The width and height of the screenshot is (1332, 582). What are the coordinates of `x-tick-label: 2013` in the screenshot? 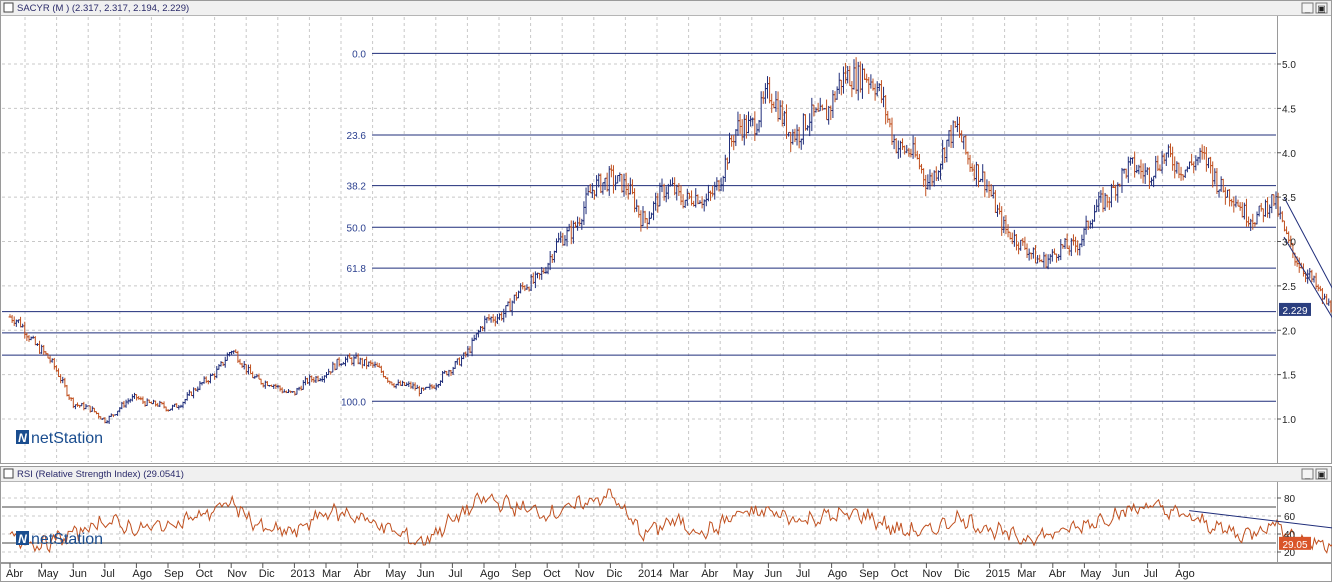 It's located at (302, 574).